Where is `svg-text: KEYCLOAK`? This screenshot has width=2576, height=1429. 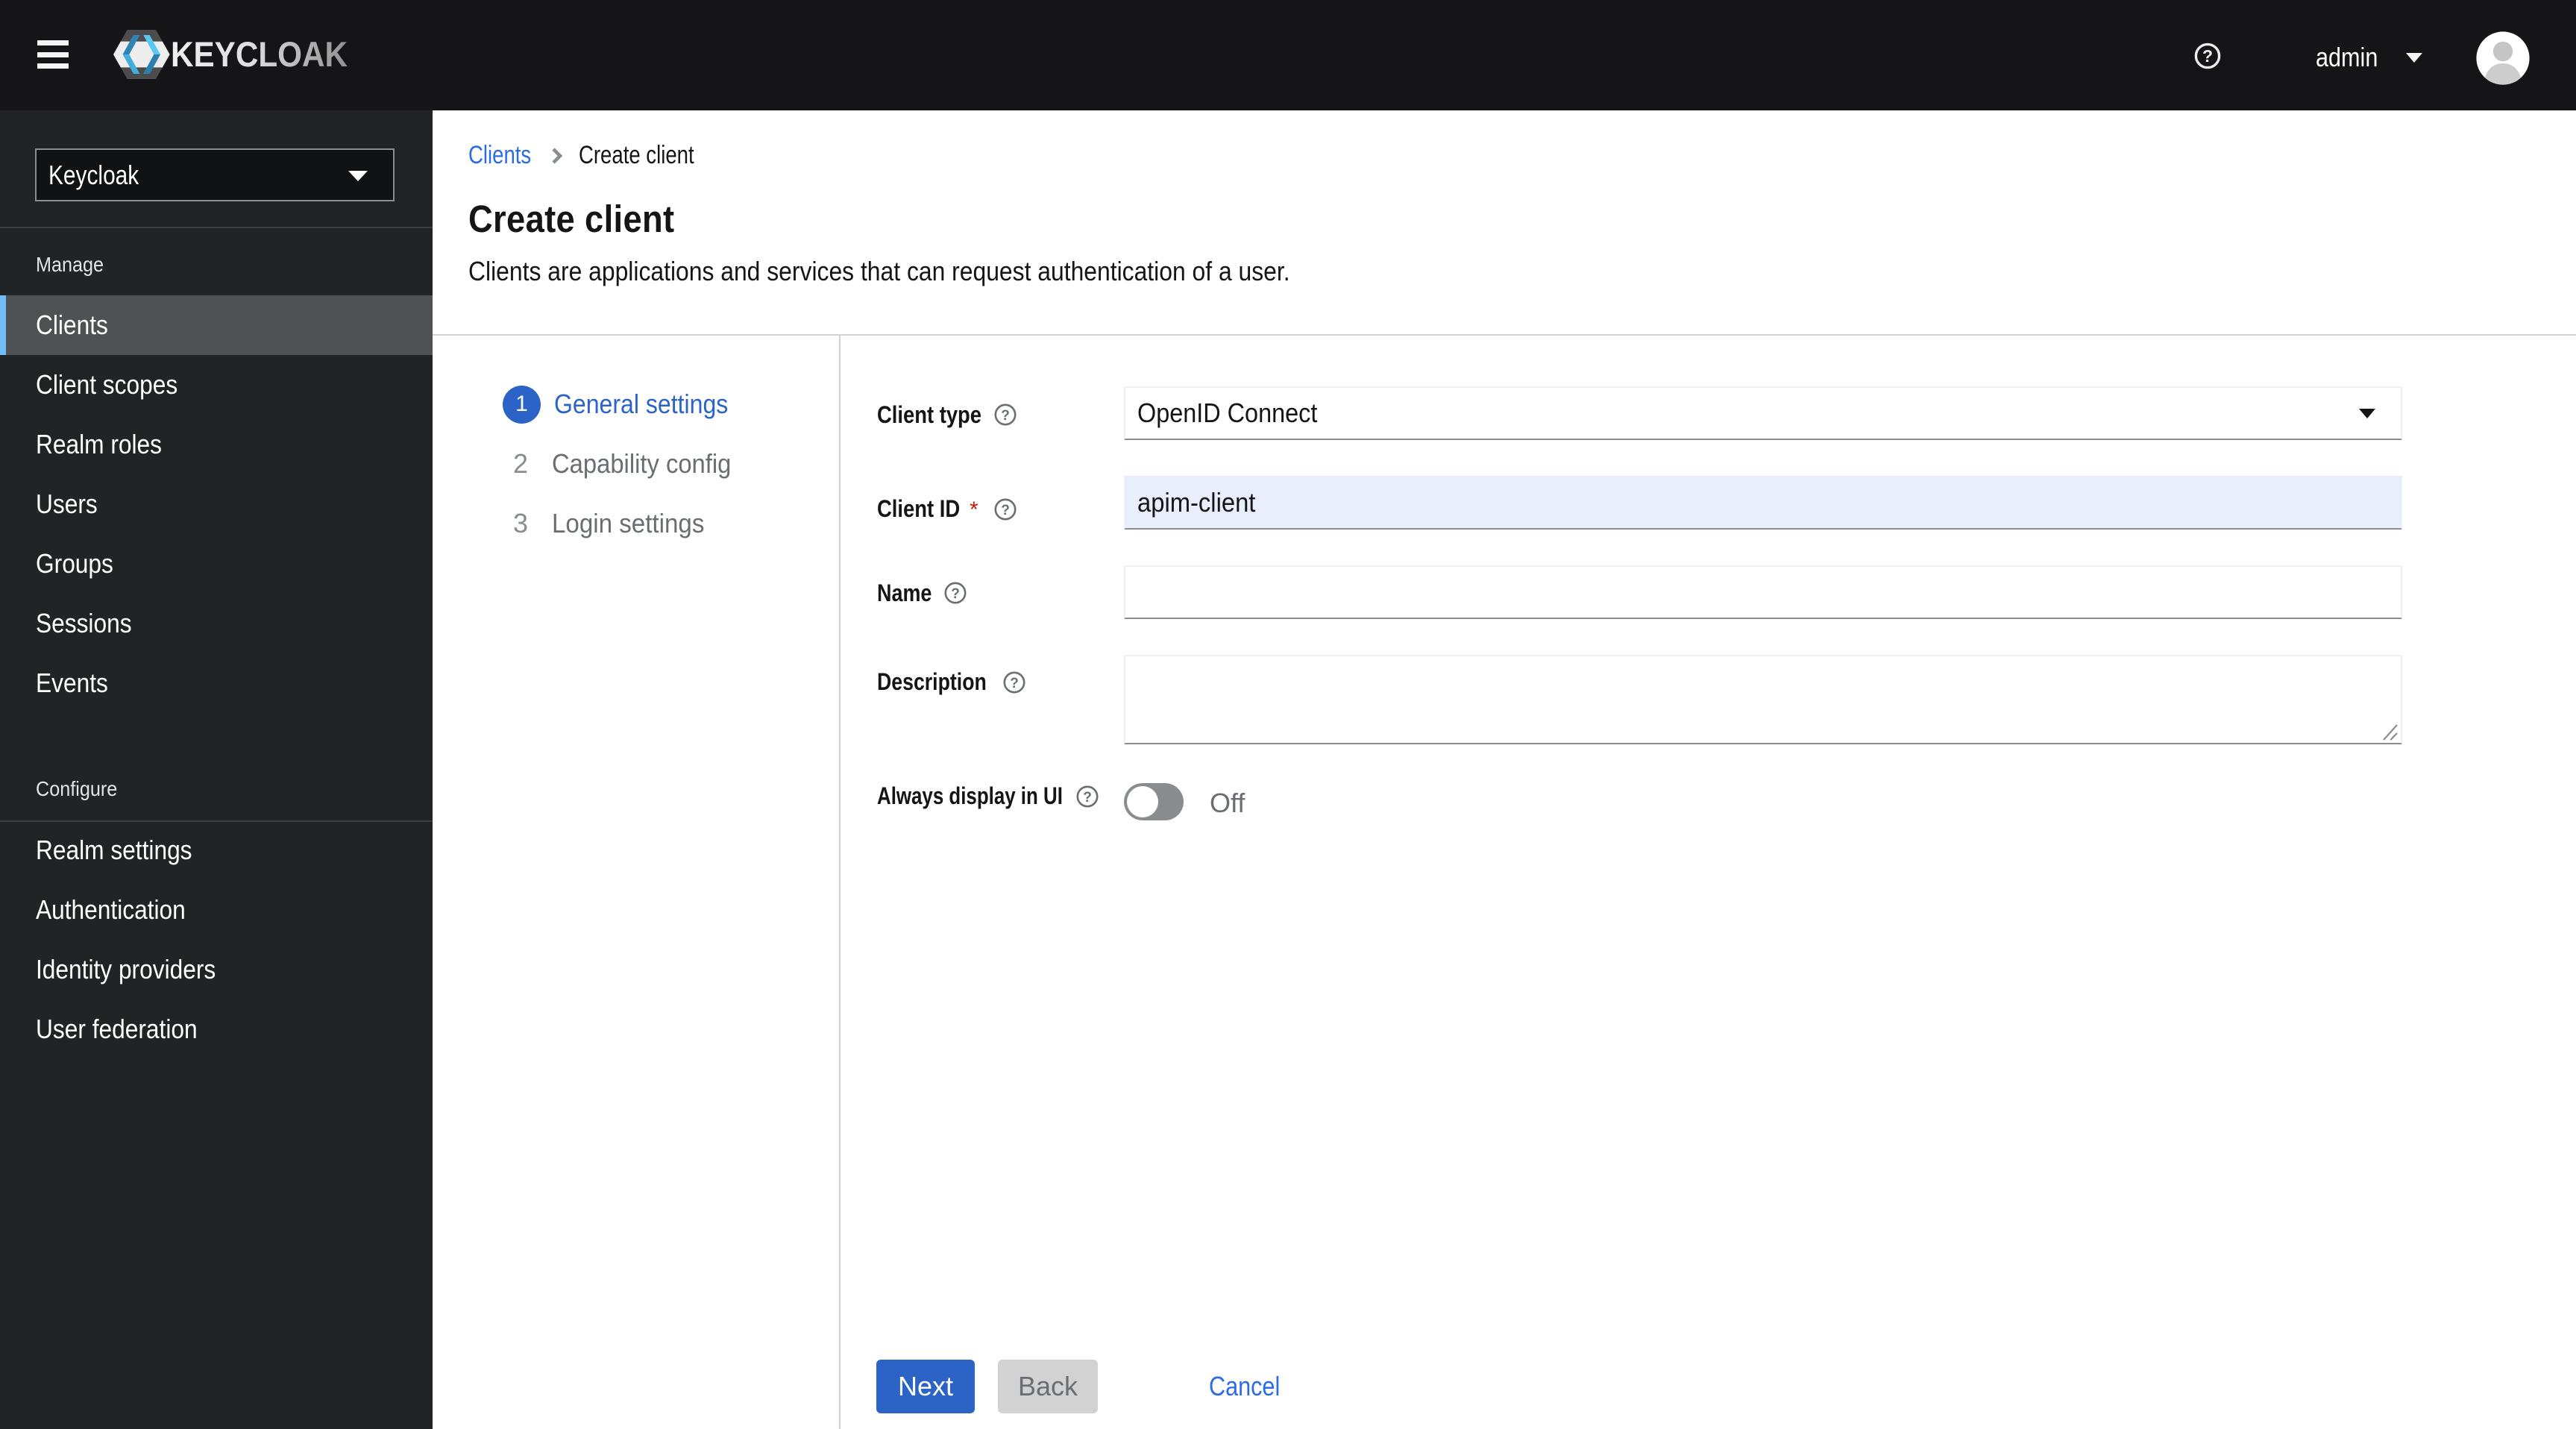
svg-text: KEYCLOAK is located at coordinates (259, 54).